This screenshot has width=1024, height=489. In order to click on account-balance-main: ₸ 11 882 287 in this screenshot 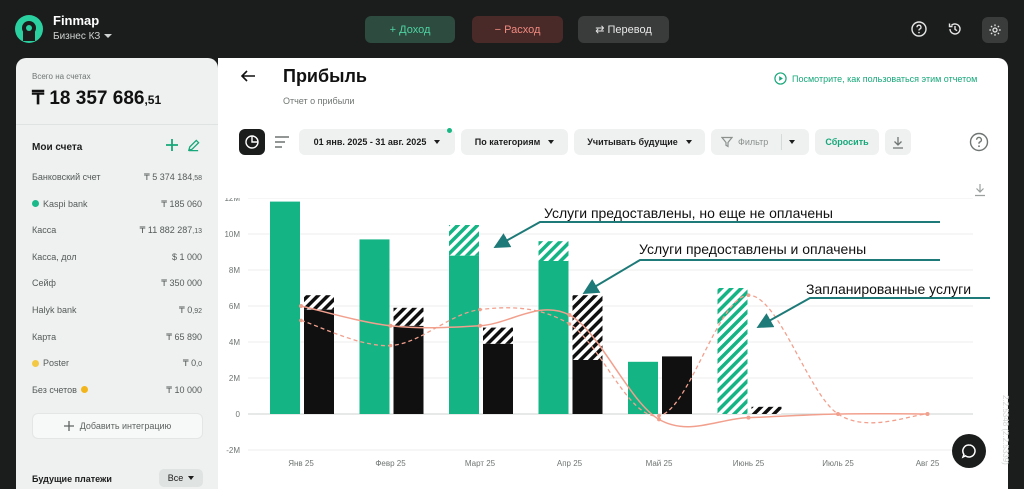, I will do `click(166, 230)`.